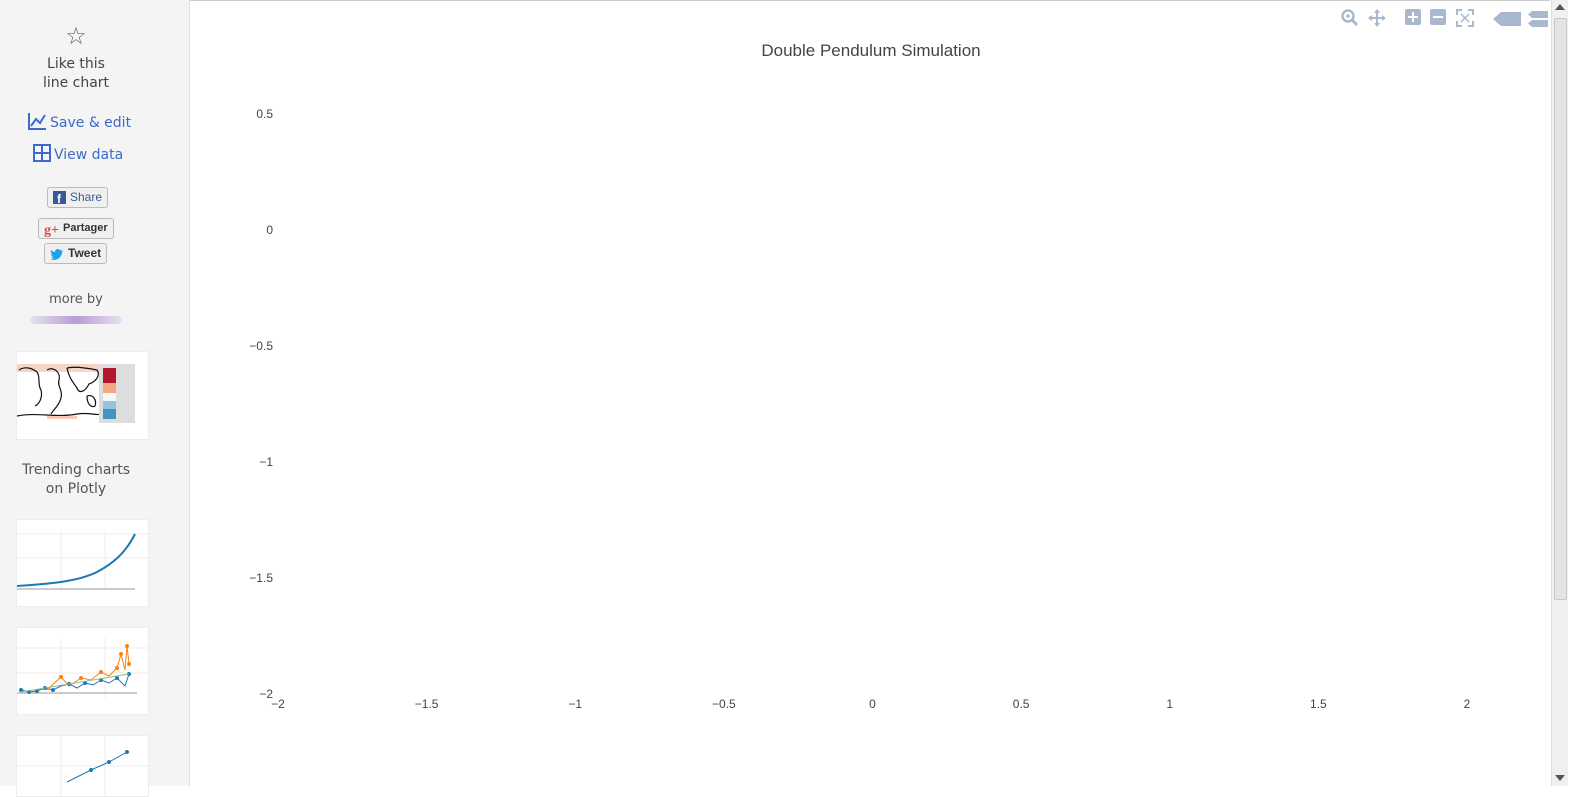  I want to click on google-plus-icon: g+, so click(51, 230).